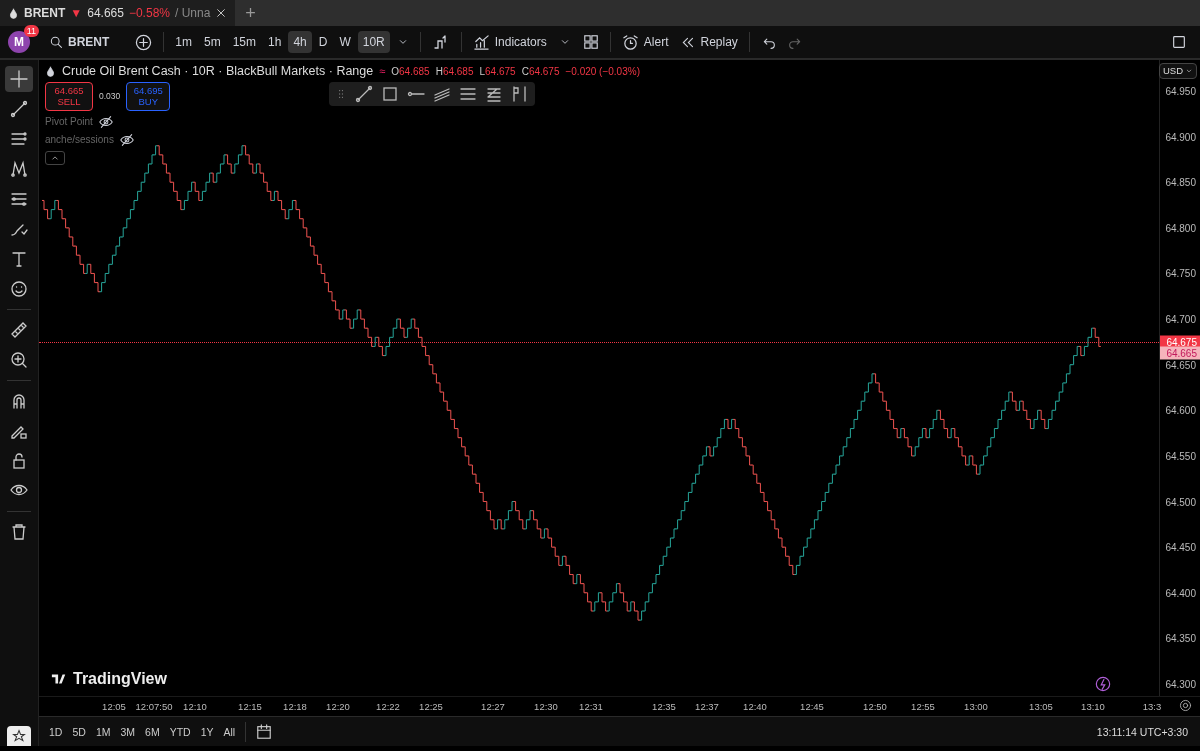 This screenshot has height=751, width=1200. I want to click on time-tick: 13:10, so click(1093, 706).